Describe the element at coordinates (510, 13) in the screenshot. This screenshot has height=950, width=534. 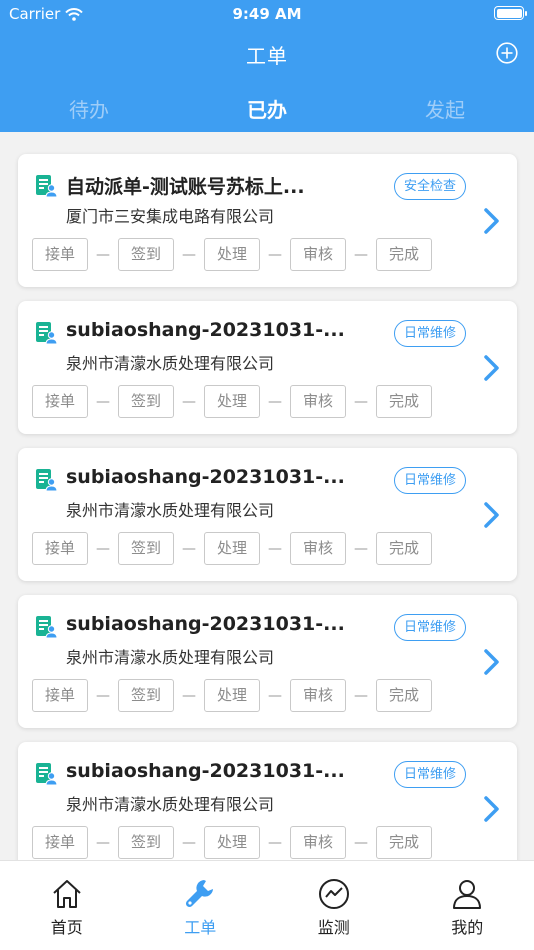
I see `battery-icon` at that location.